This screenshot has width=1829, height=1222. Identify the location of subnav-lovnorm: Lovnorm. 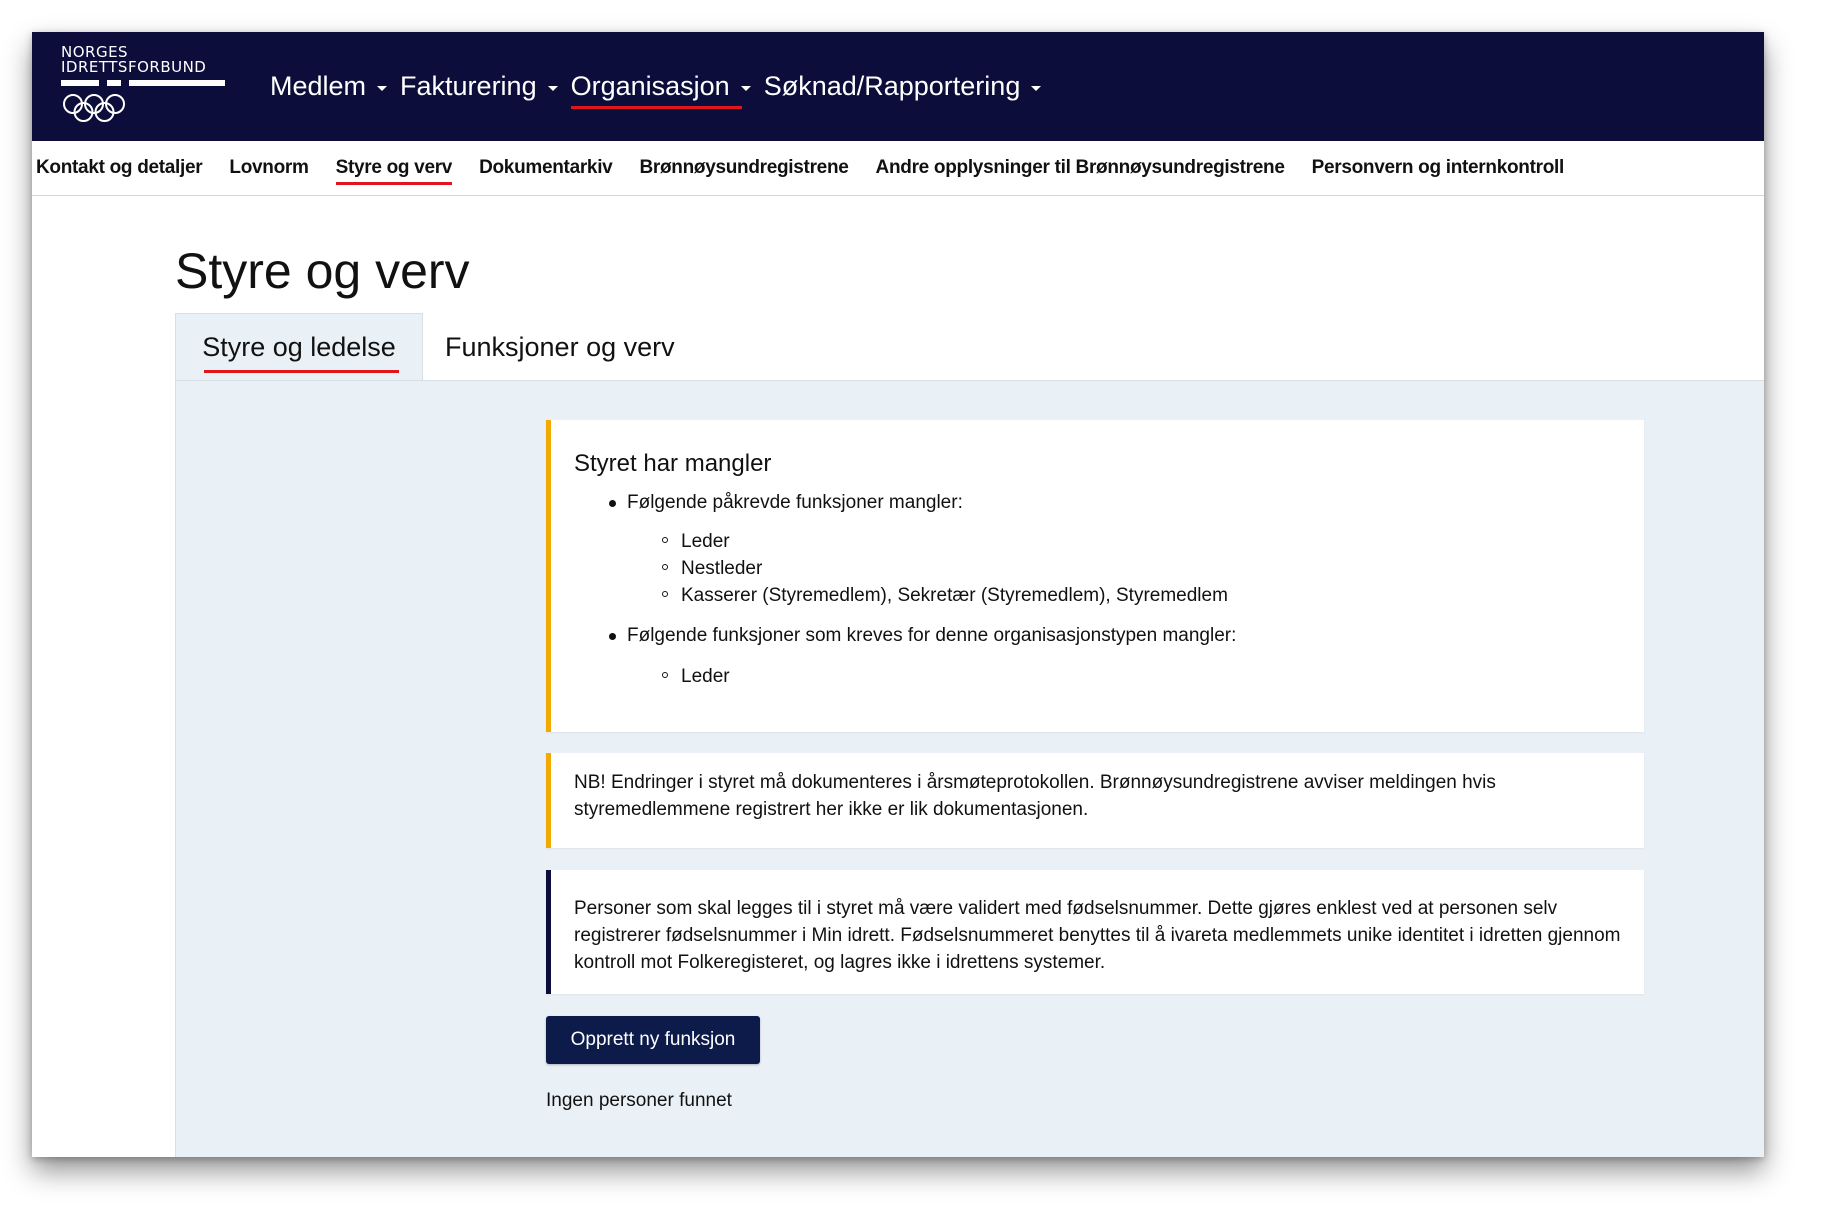
(268, 168).